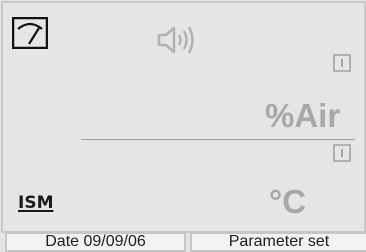 This screenshot has height=252, width=366. I want to click on measurement-divider, so click(218, 139).